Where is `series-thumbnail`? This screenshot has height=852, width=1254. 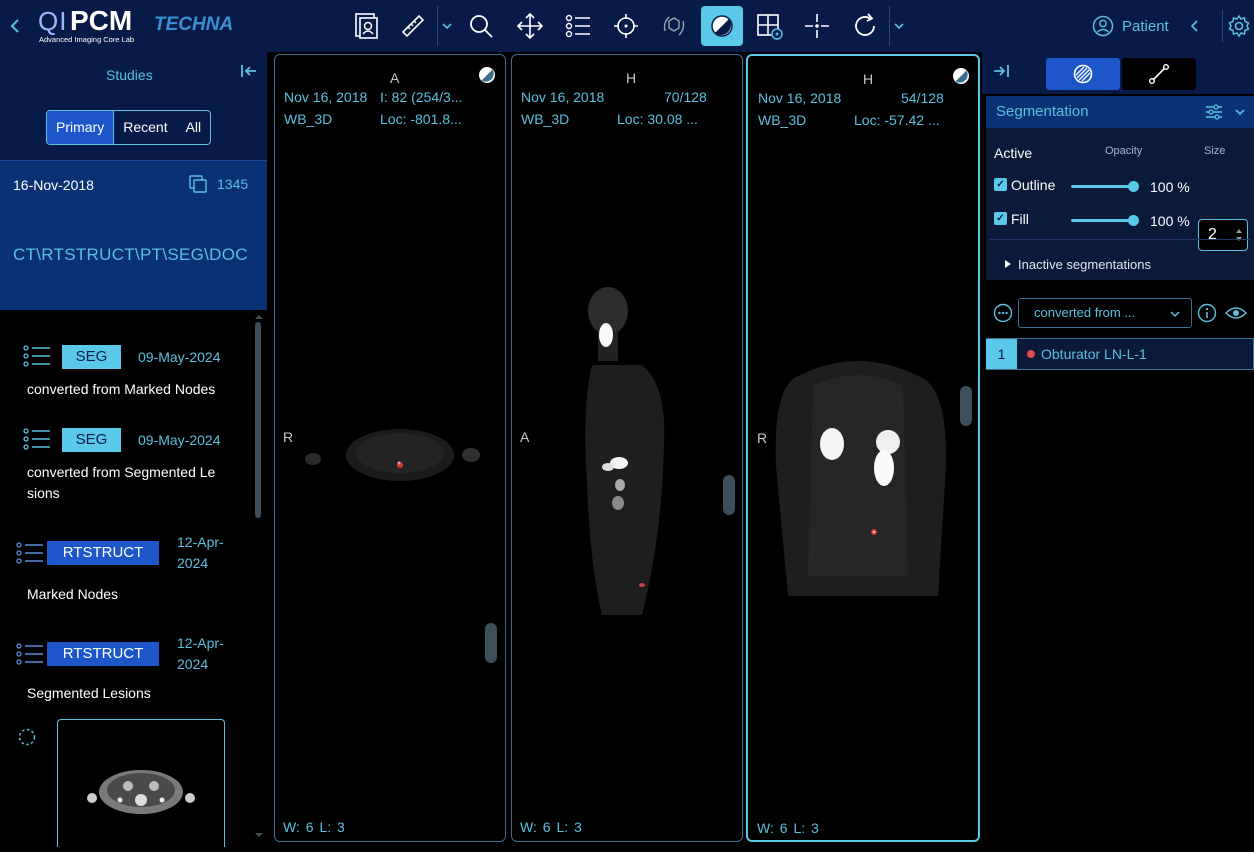 series-thumbnail is located at coordinates (141, 783).